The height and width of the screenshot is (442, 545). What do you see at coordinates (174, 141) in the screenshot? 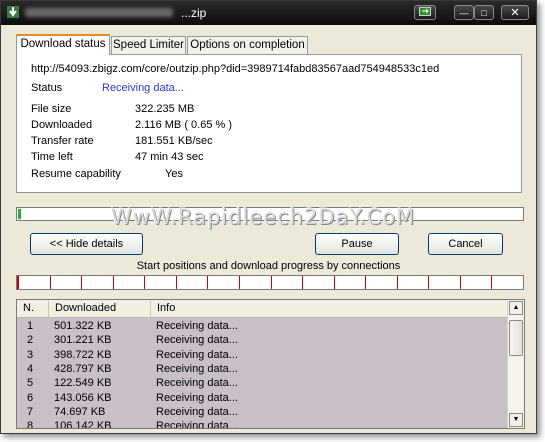
I see `transfer-rate-value: 181.551 KB/sec` at bounding box center [174, 141].